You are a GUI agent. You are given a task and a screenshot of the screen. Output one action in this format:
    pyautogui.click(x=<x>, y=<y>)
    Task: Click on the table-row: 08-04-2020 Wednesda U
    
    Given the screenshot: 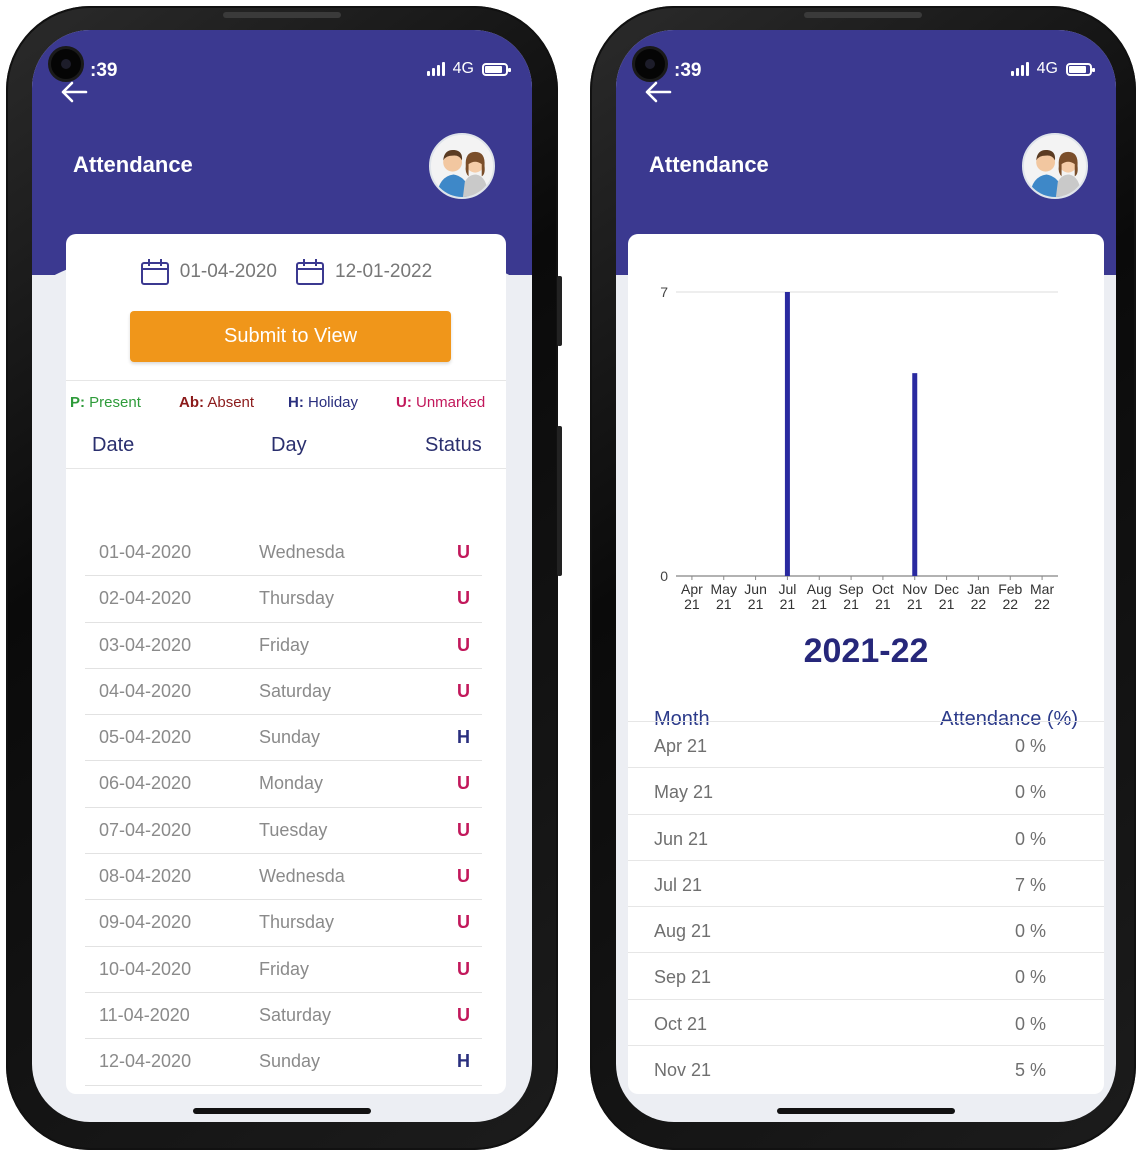 What is the action you would take?
    pyautogui.click(x=283, y=877)
    